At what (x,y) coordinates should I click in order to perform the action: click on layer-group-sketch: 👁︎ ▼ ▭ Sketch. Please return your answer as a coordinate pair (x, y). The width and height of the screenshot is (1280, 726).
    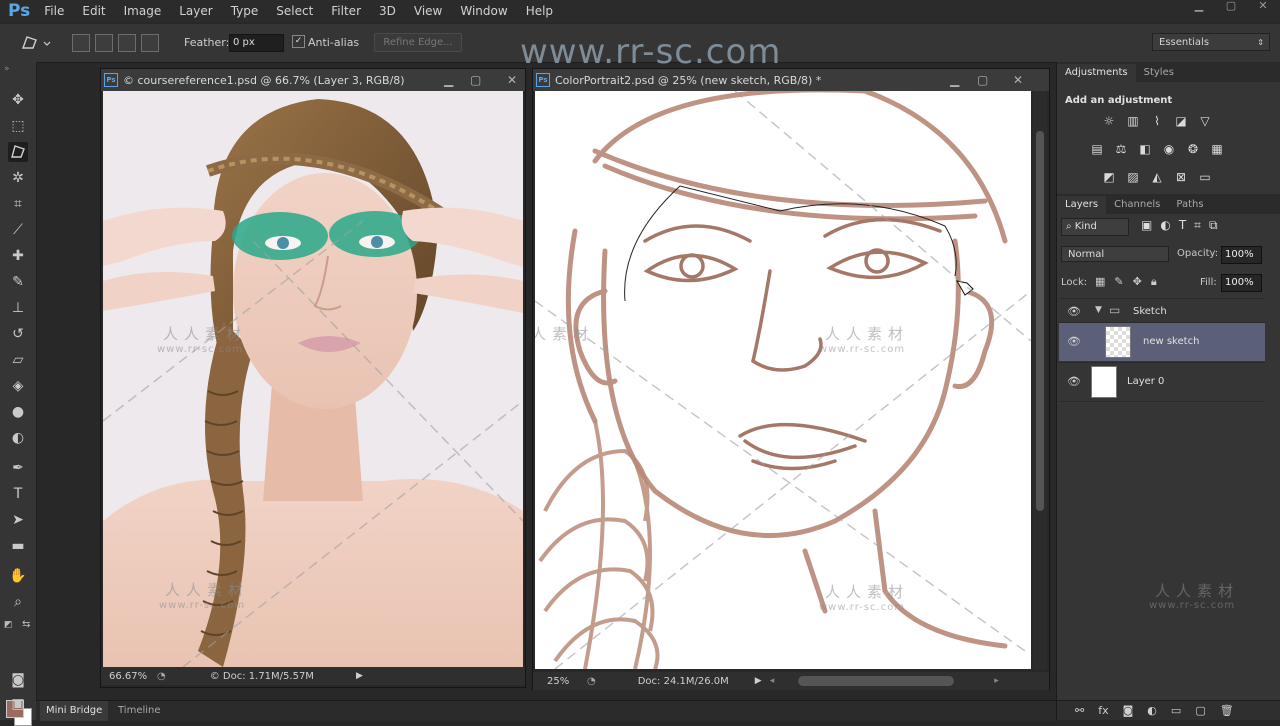
    Looking at the image, I should click on (1162, 310).